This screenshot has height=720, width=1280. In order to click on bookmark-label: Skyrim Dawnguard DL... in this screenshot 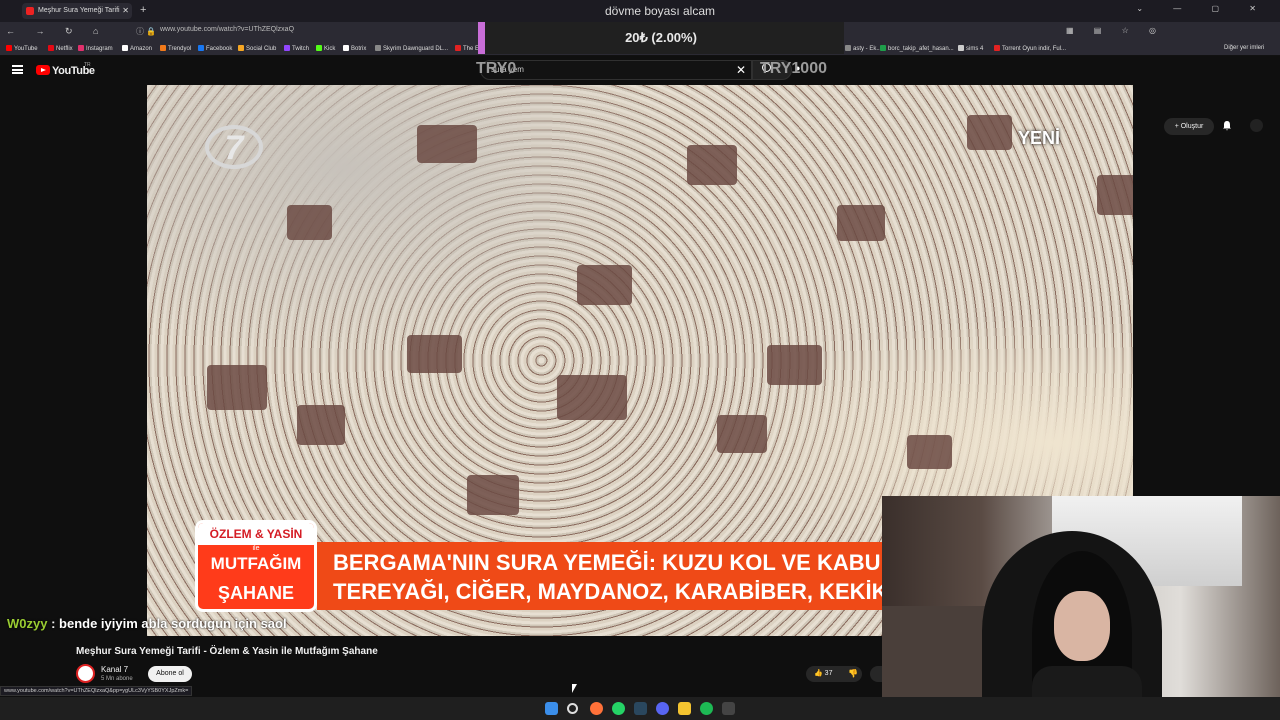, I will do `click(416, 49)`.